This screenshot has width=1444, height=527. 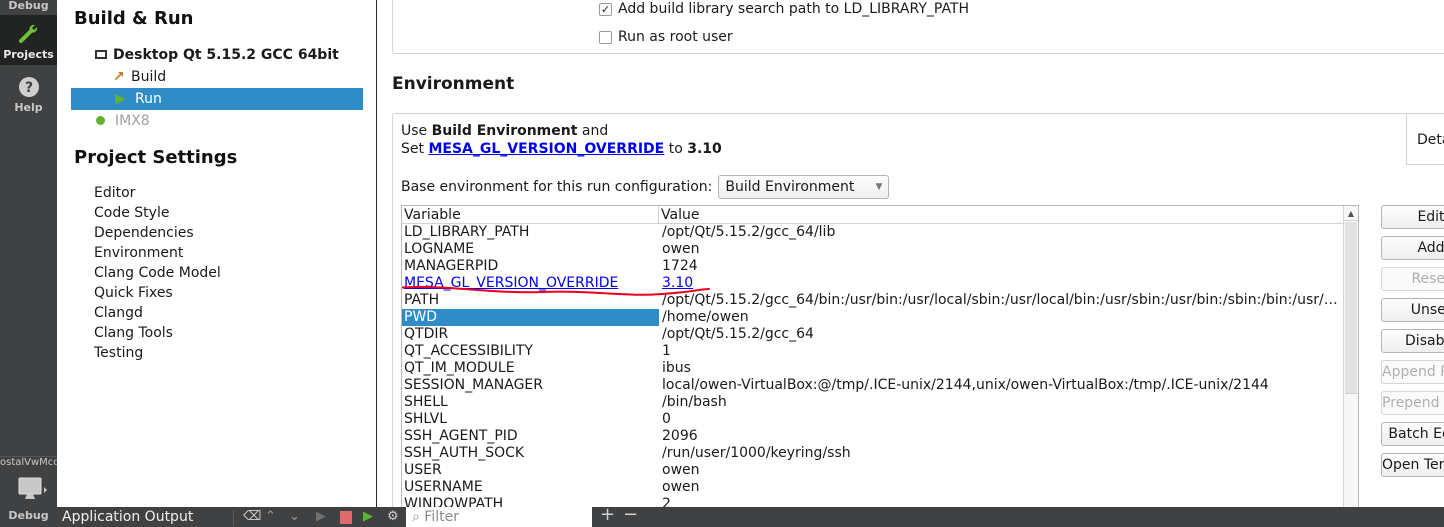 I want to click on table-row: QT_ACCESSIBILITY 1, so click(x=873, y=351).